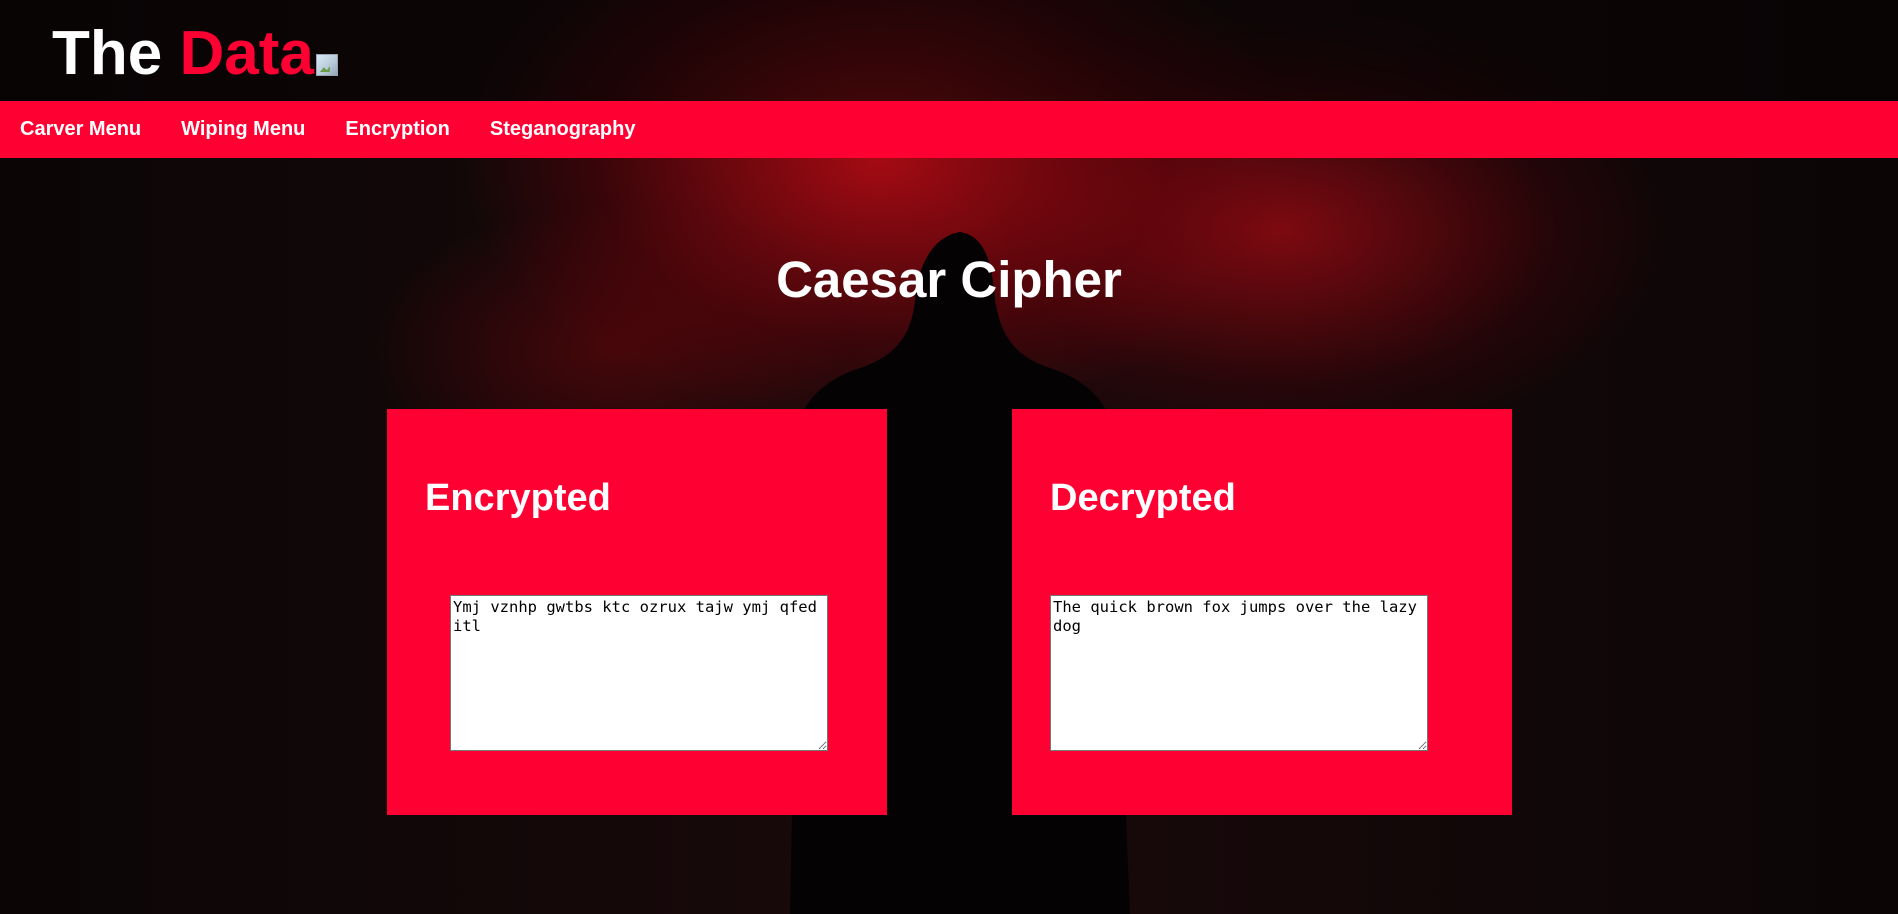 The height and width of the screenshot is (914, 1898). Describe the element at coordinates (949, 50) in the screenshot. I see `site-header: The Data` at that location.